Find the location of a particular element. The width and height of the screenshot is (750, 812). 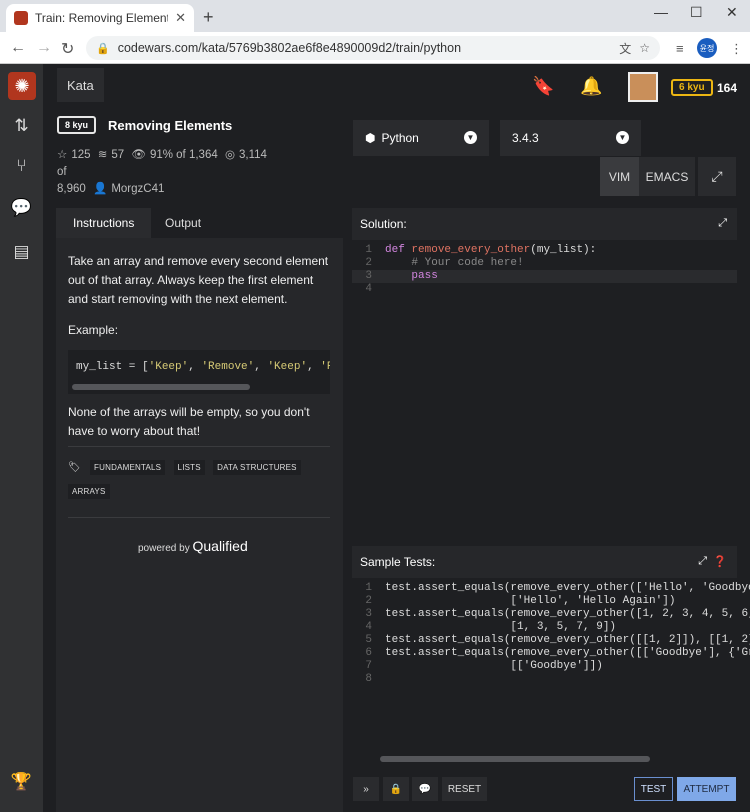

close-window-icon: ✕ is located at coordinates (732, 12).